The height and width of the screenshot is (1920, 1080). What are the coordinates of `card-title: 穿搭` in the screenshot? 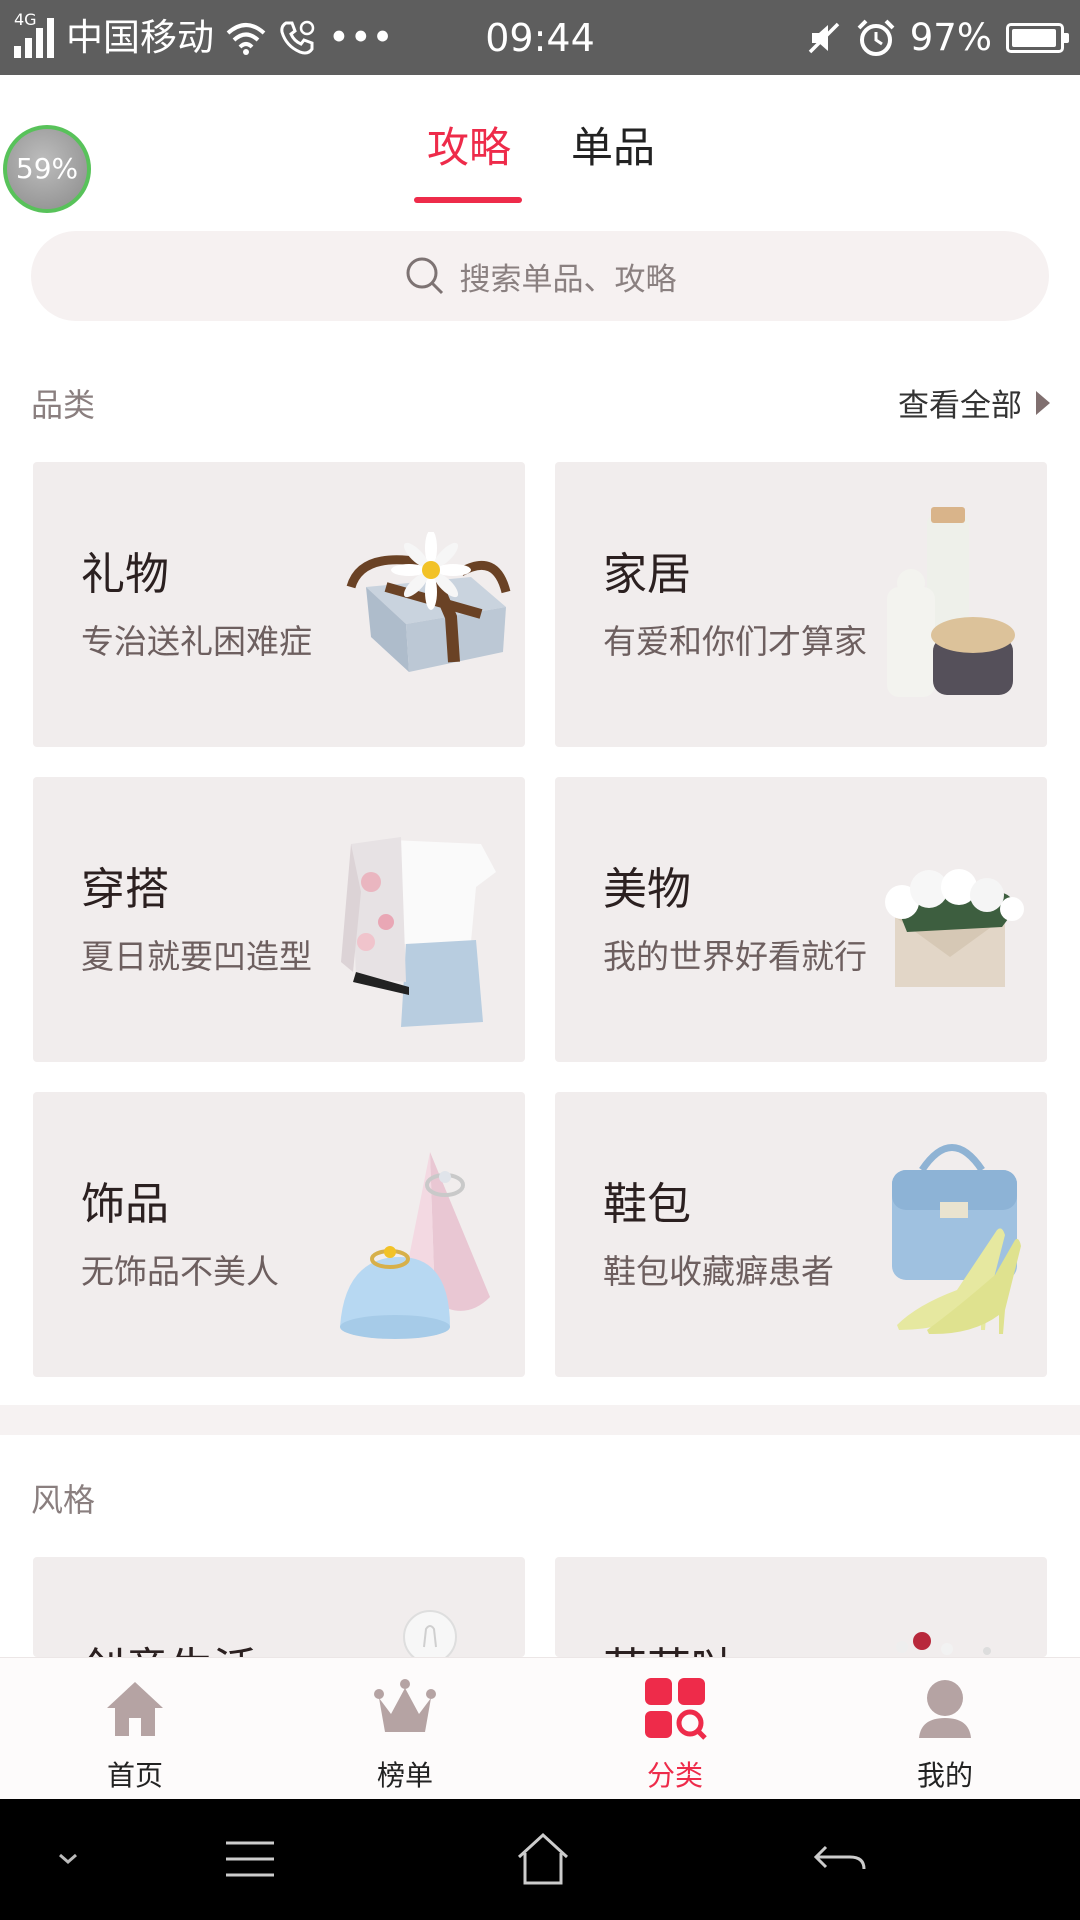 It's located at (125, 889).